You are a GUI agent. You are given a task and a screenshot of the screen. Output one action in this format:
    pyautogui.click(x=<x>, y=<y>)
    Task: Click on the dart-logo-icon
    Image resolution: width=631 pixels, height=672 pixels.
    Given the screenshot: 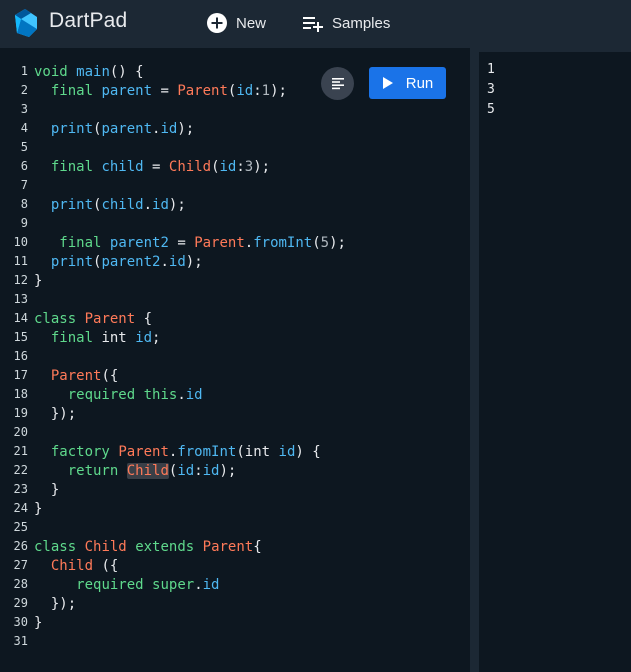 What is the action you would take?
    pyautogui.click(x=25, y=23)
    